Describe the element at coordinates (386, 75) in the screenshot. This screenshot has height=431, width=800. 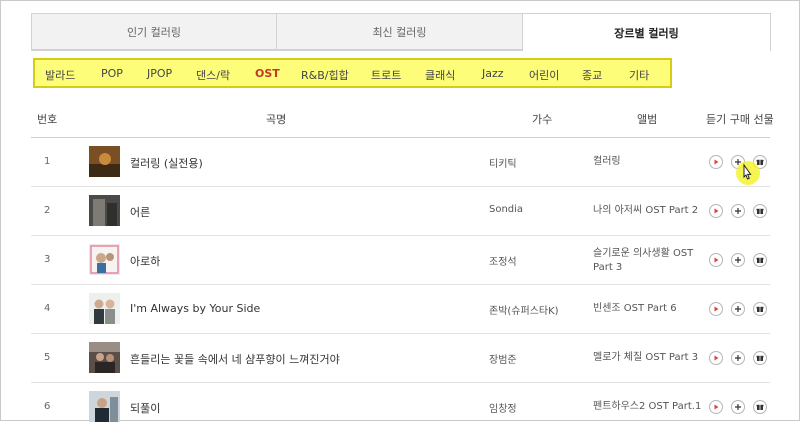
I see `genre-trot: 트로트` at that location.